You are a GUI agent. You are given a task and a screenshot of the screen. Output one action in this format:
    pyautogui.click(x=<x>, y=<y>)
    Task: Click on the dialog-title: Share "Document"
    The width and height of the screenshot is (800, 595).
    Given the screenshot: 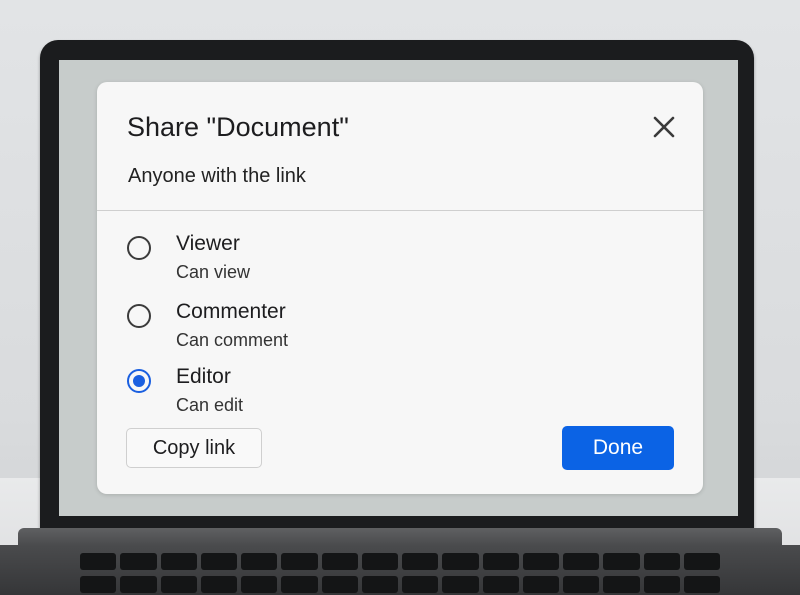 What is the action you would take?
    pyautogui.click(x=238, y=127)
    